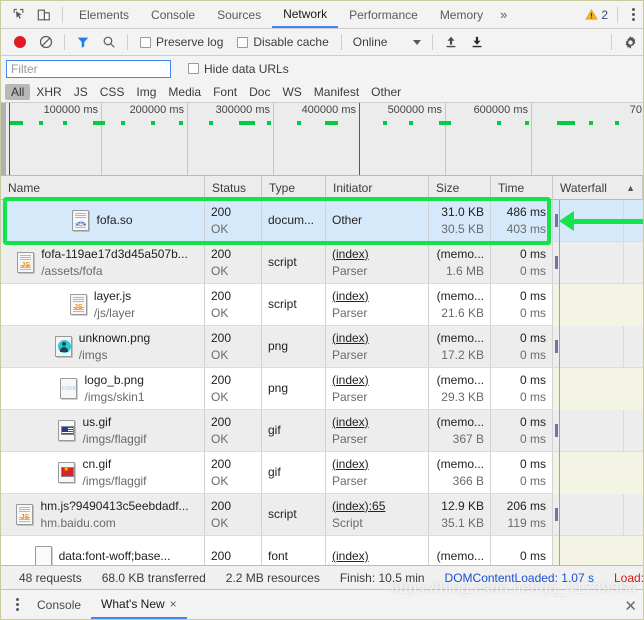 The height and width of the screenshot is (620, 644). What do you see at coordinates (461, 14) in the screenshot?
I see `tab-memory: Memory` at bounding box center [461, 14].